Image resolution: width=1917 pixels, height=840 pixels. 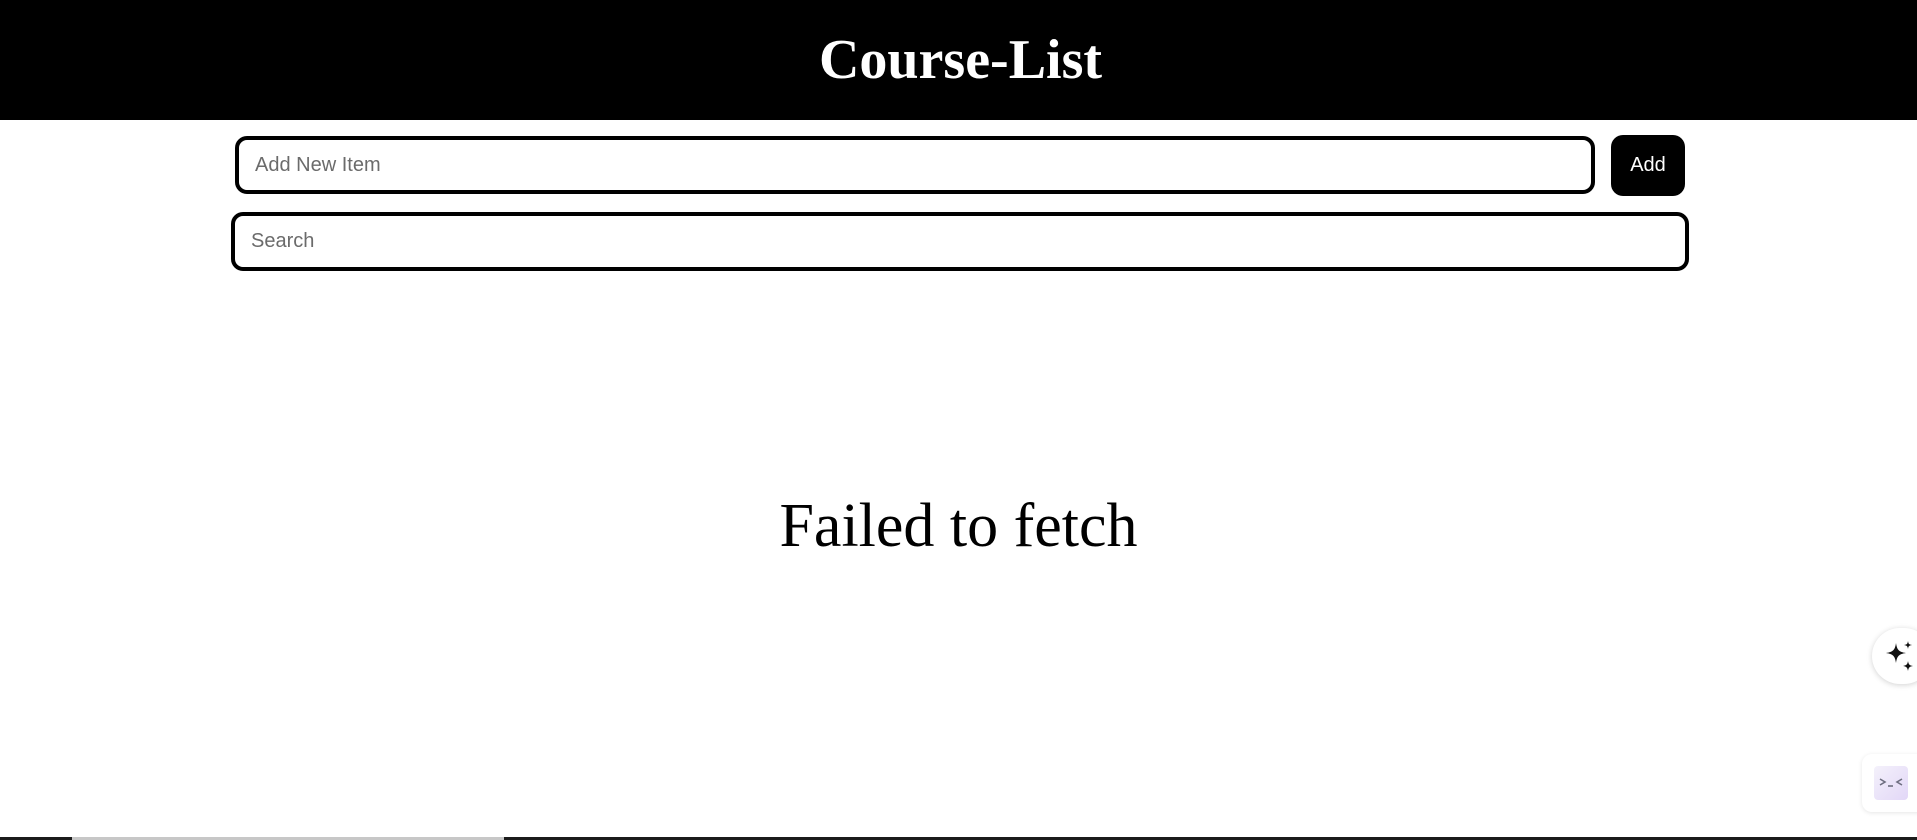 I want to click on page-title: Course-List, so click(x=960, y=60).